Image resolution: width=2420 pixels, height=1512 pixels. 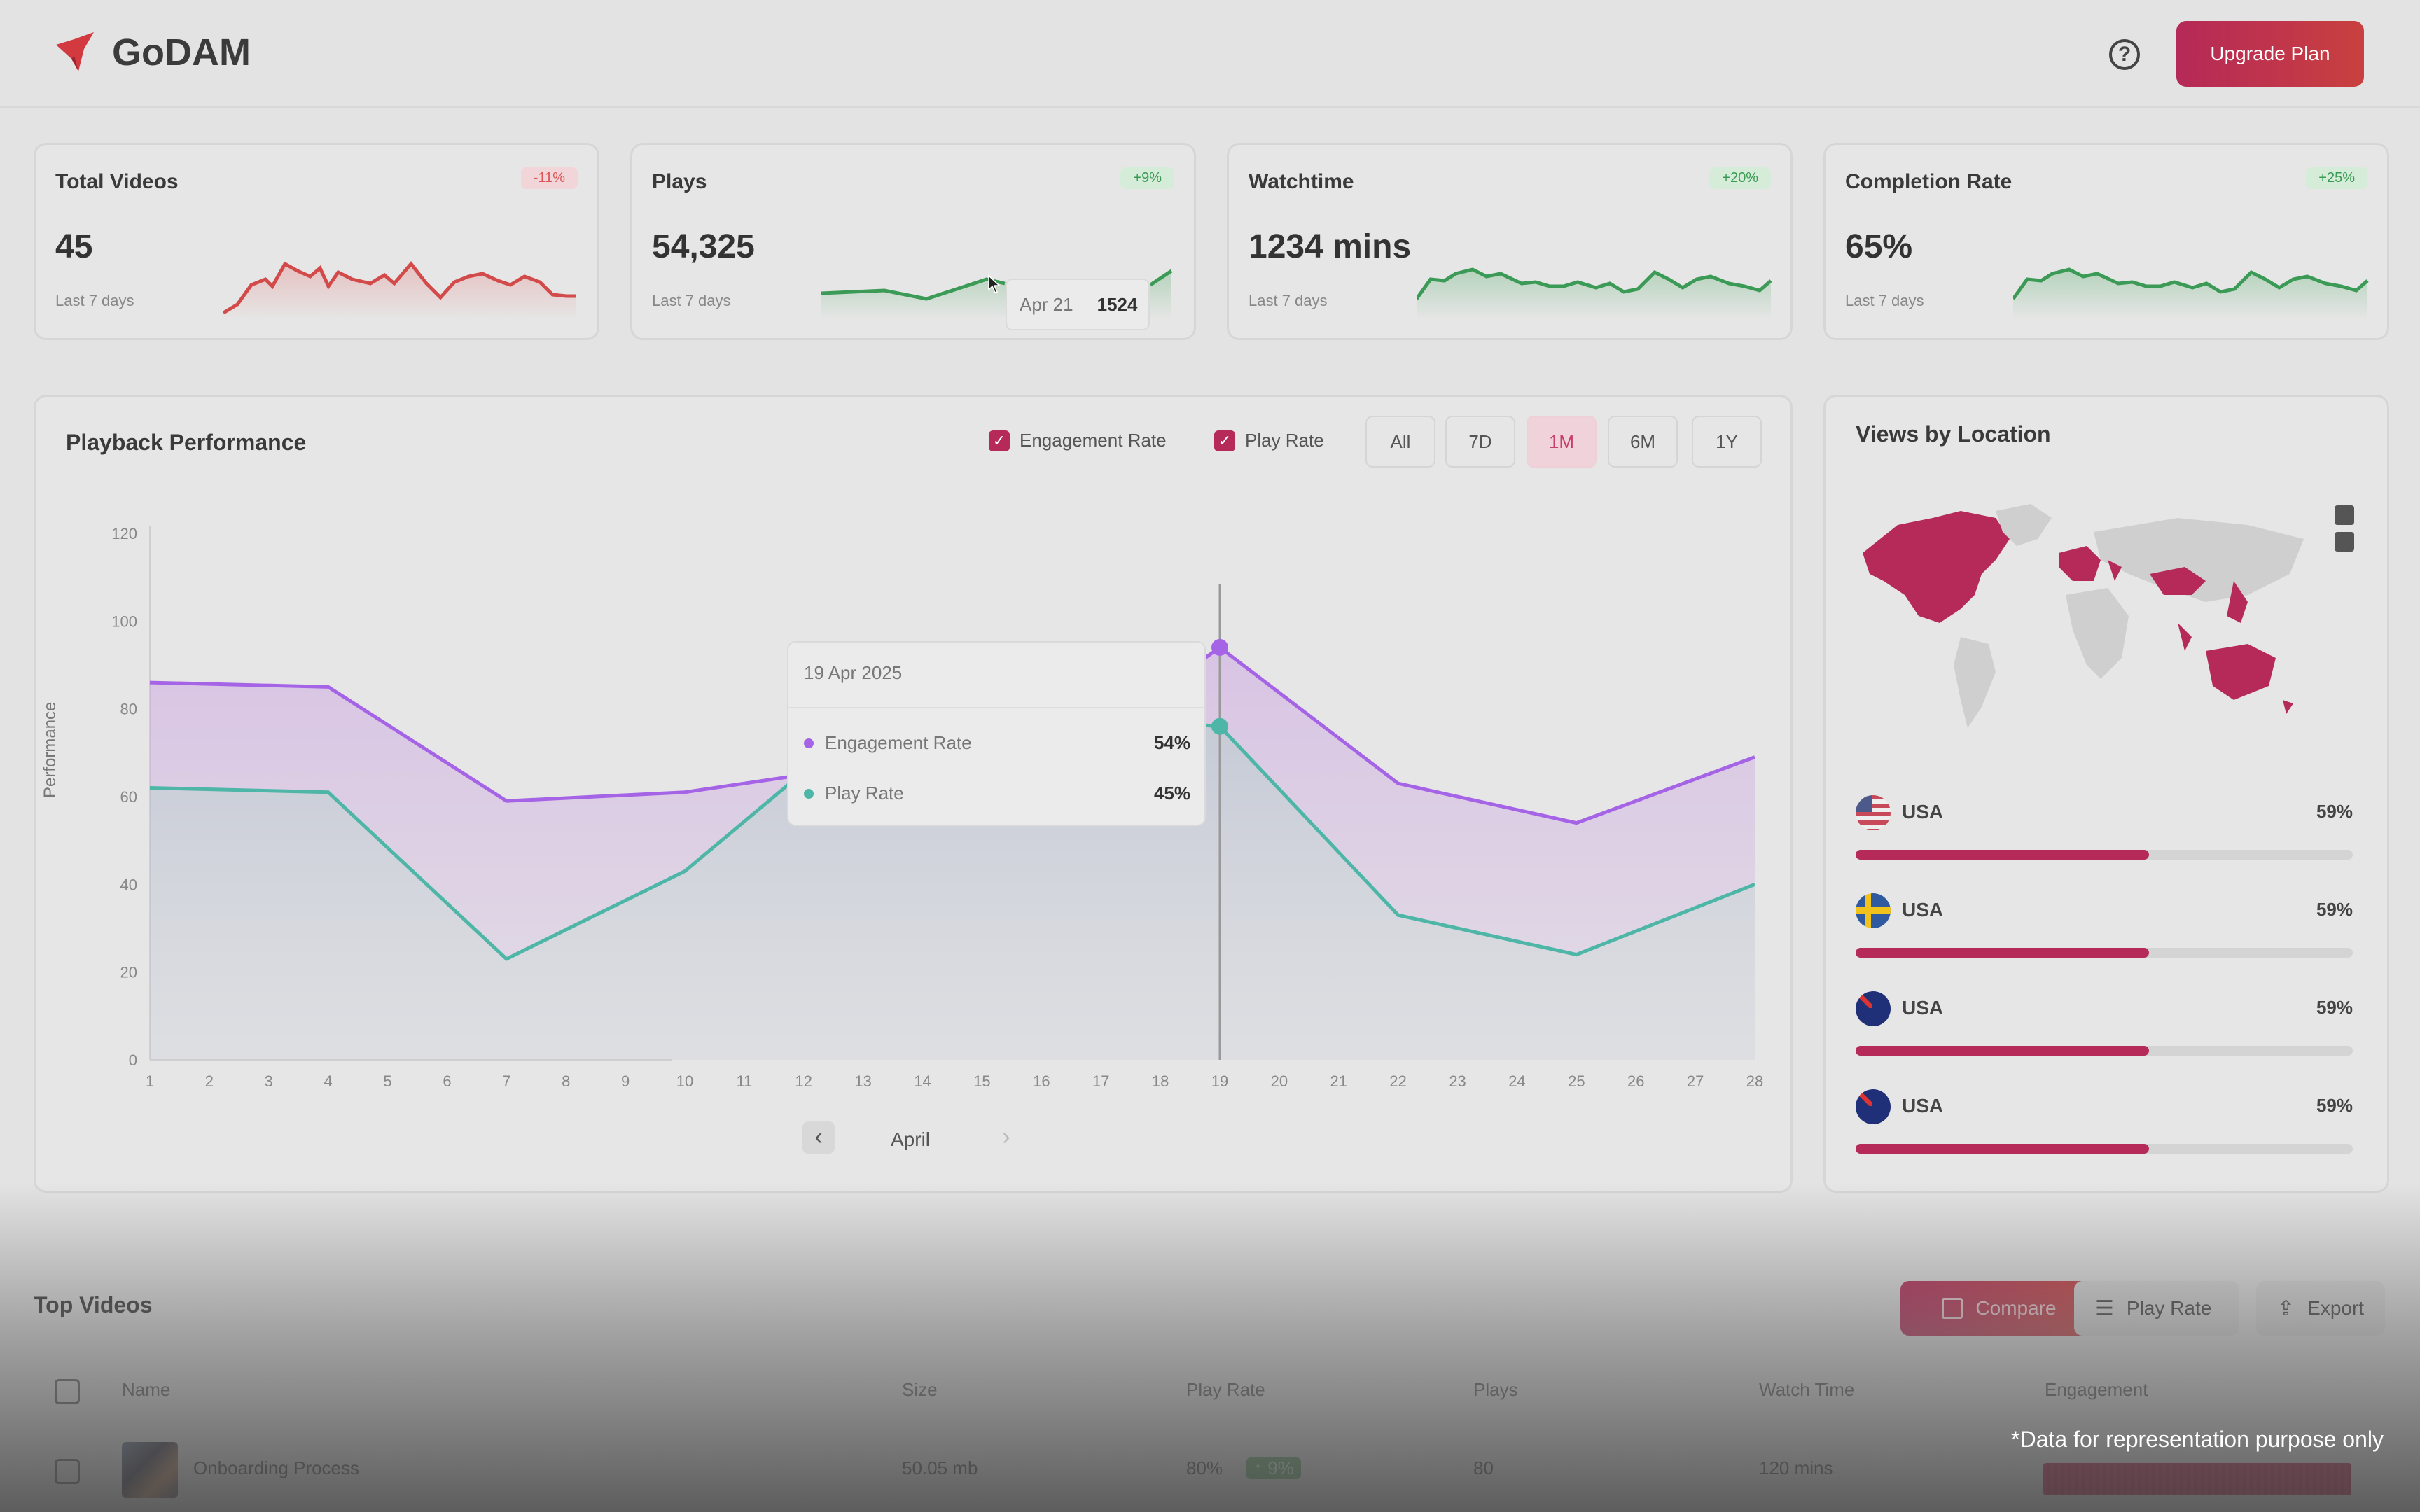 I want to click on play-rate-filter-button: ☰ Play Rate, so click(x=2156, y=1308).